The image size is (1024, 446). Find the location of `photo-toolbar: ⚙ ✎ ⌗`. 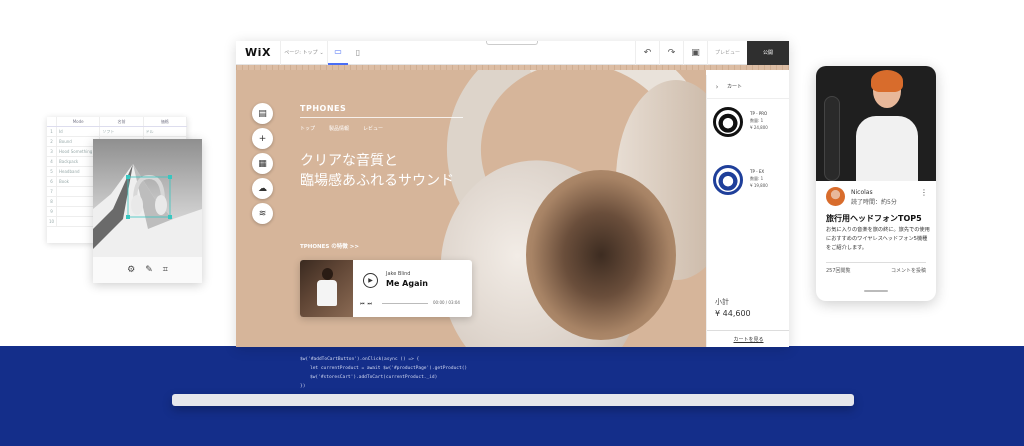

photo-toolbar: ⚙ ✎ ⌗ is located at coordinates (147, 270).